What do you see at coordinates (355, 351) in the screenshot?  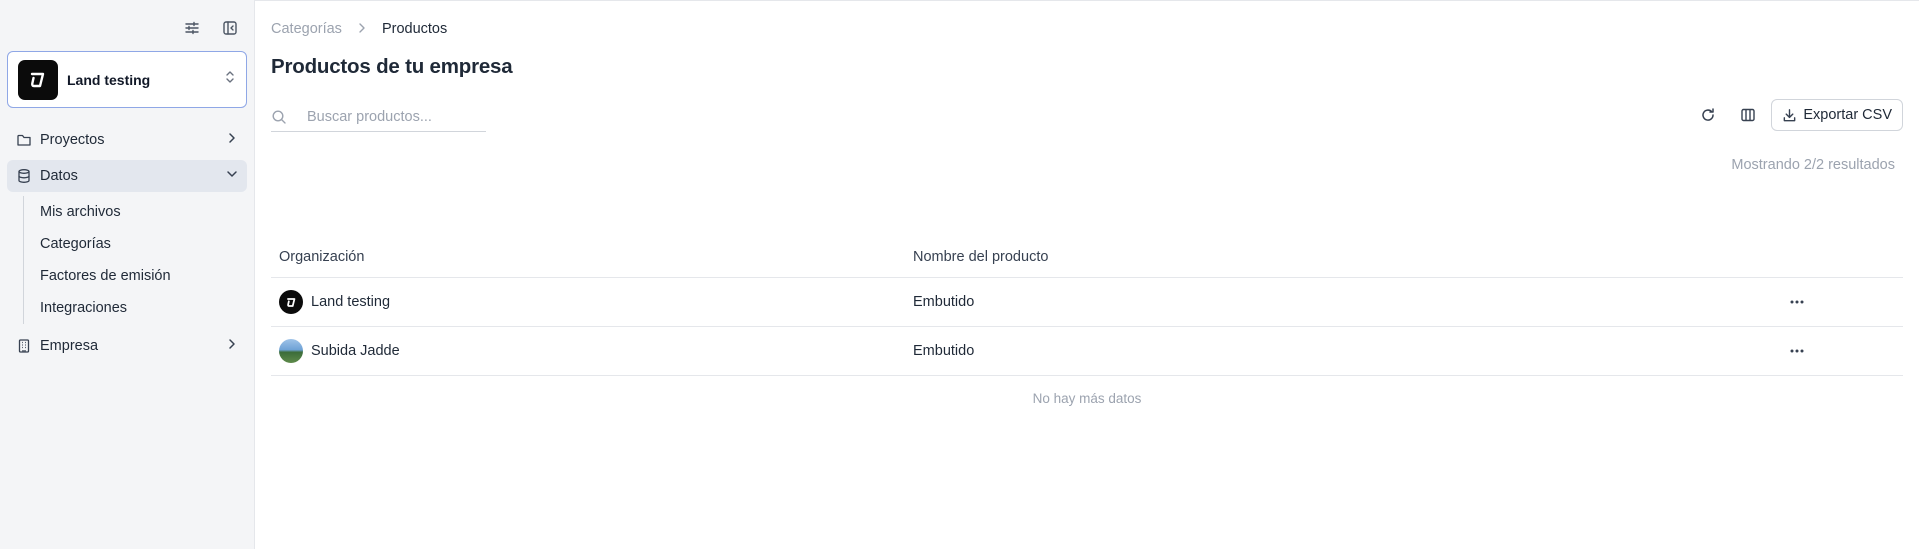 I see `row-organization: Subida Jadde` at bounding box center [355, 351].